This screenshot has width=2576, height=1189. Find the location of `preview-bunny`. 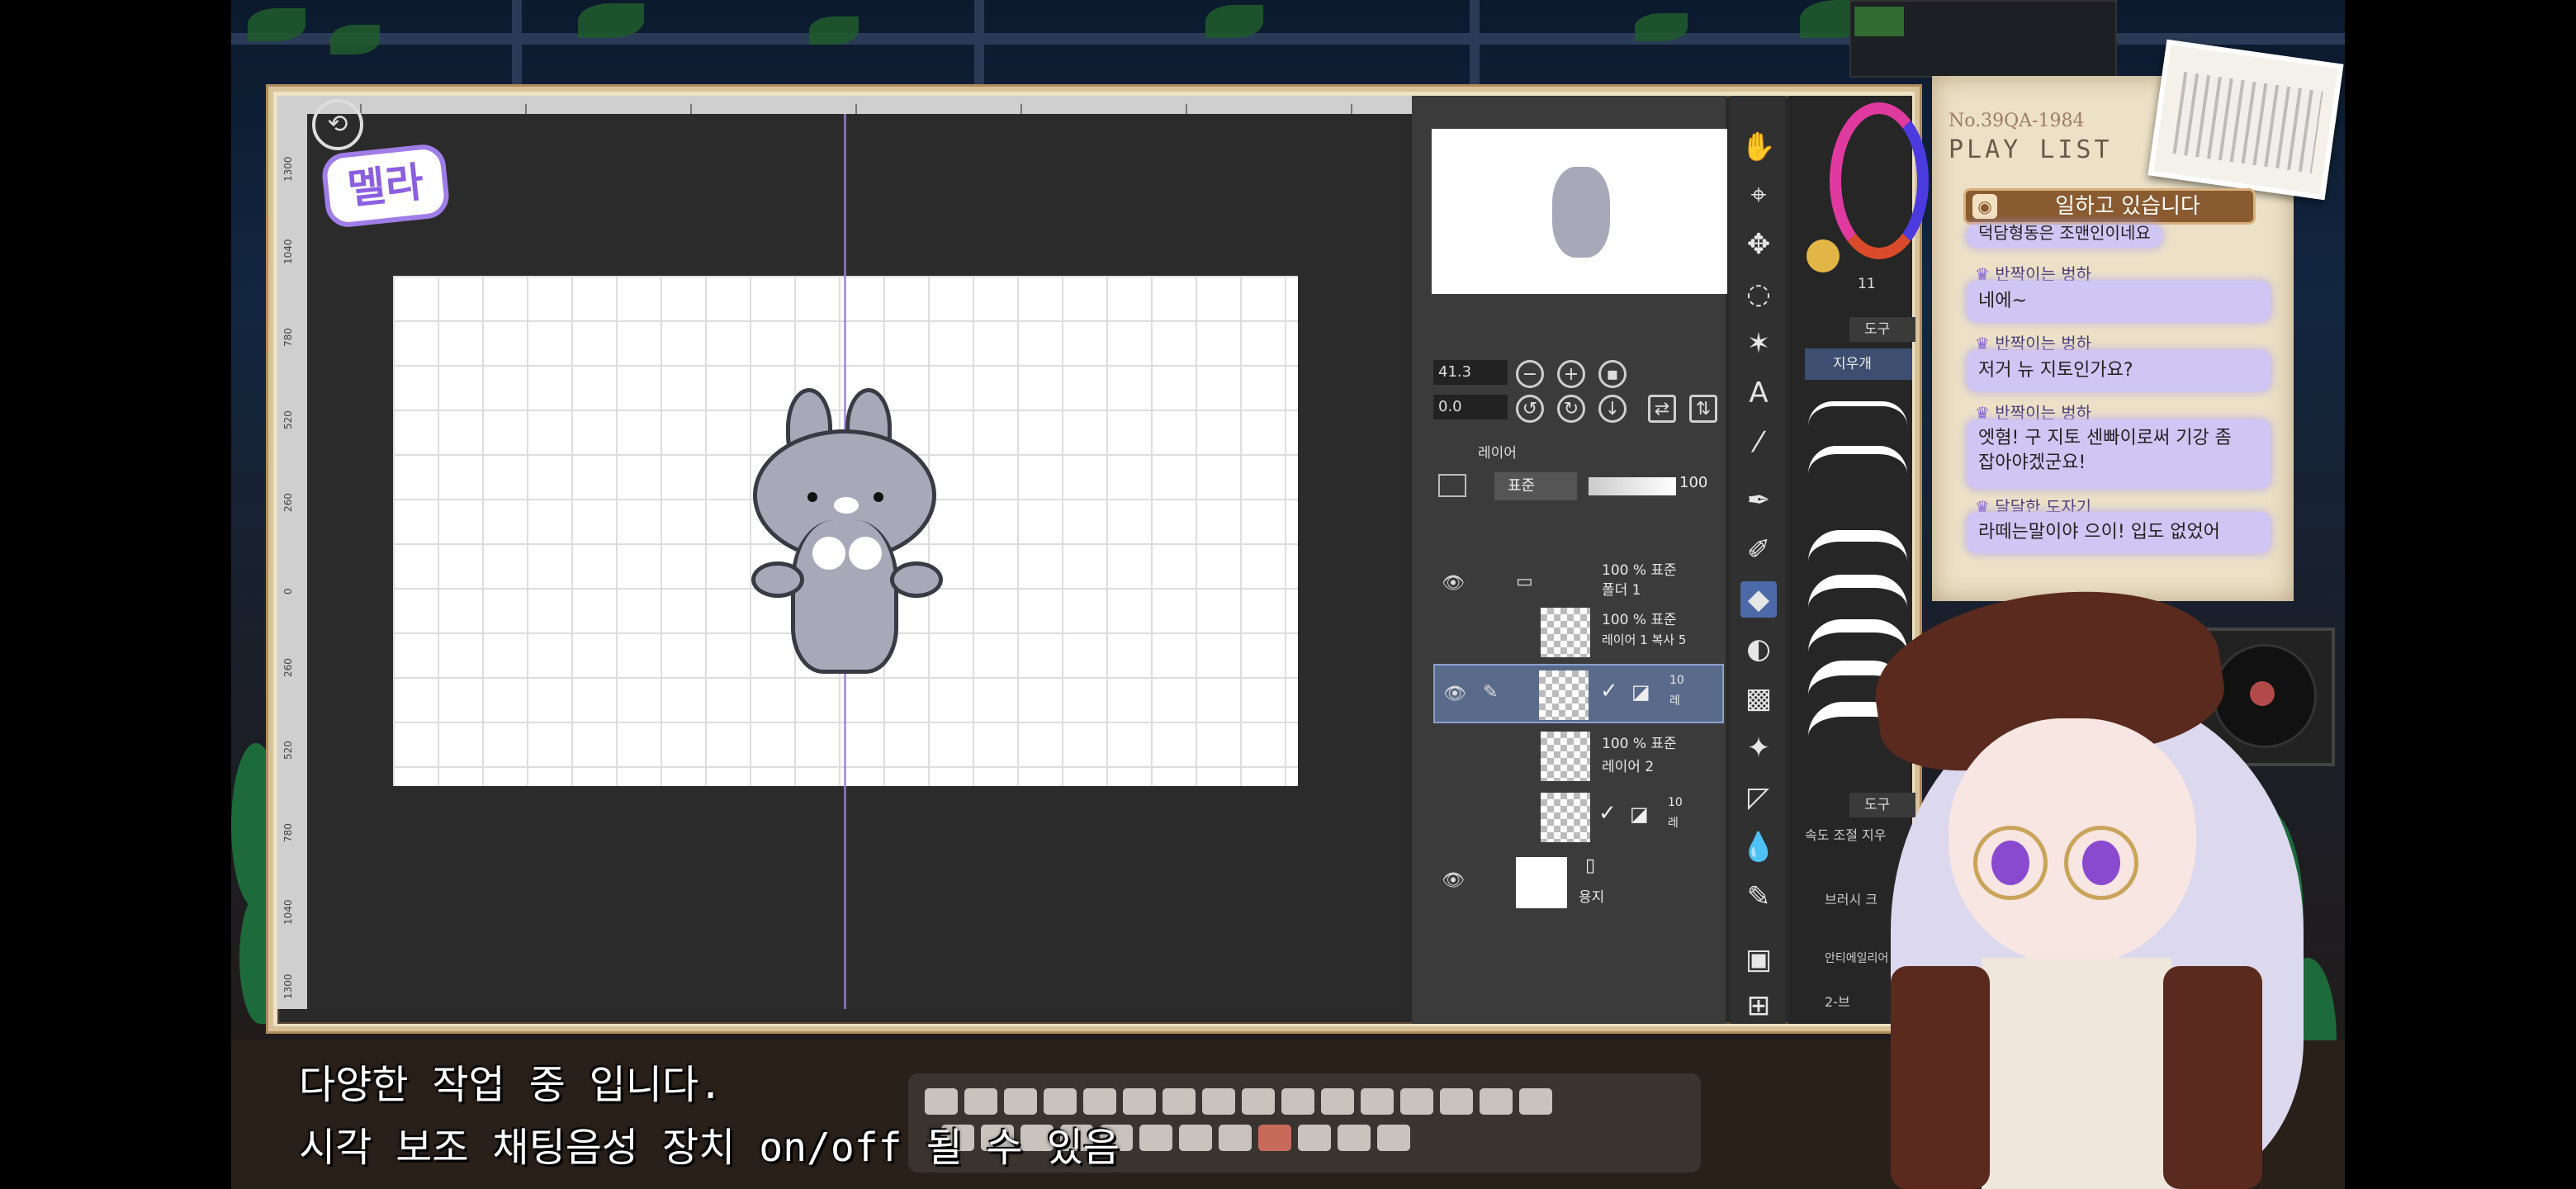

preview-bunny is located at coordinates (1581, 212).